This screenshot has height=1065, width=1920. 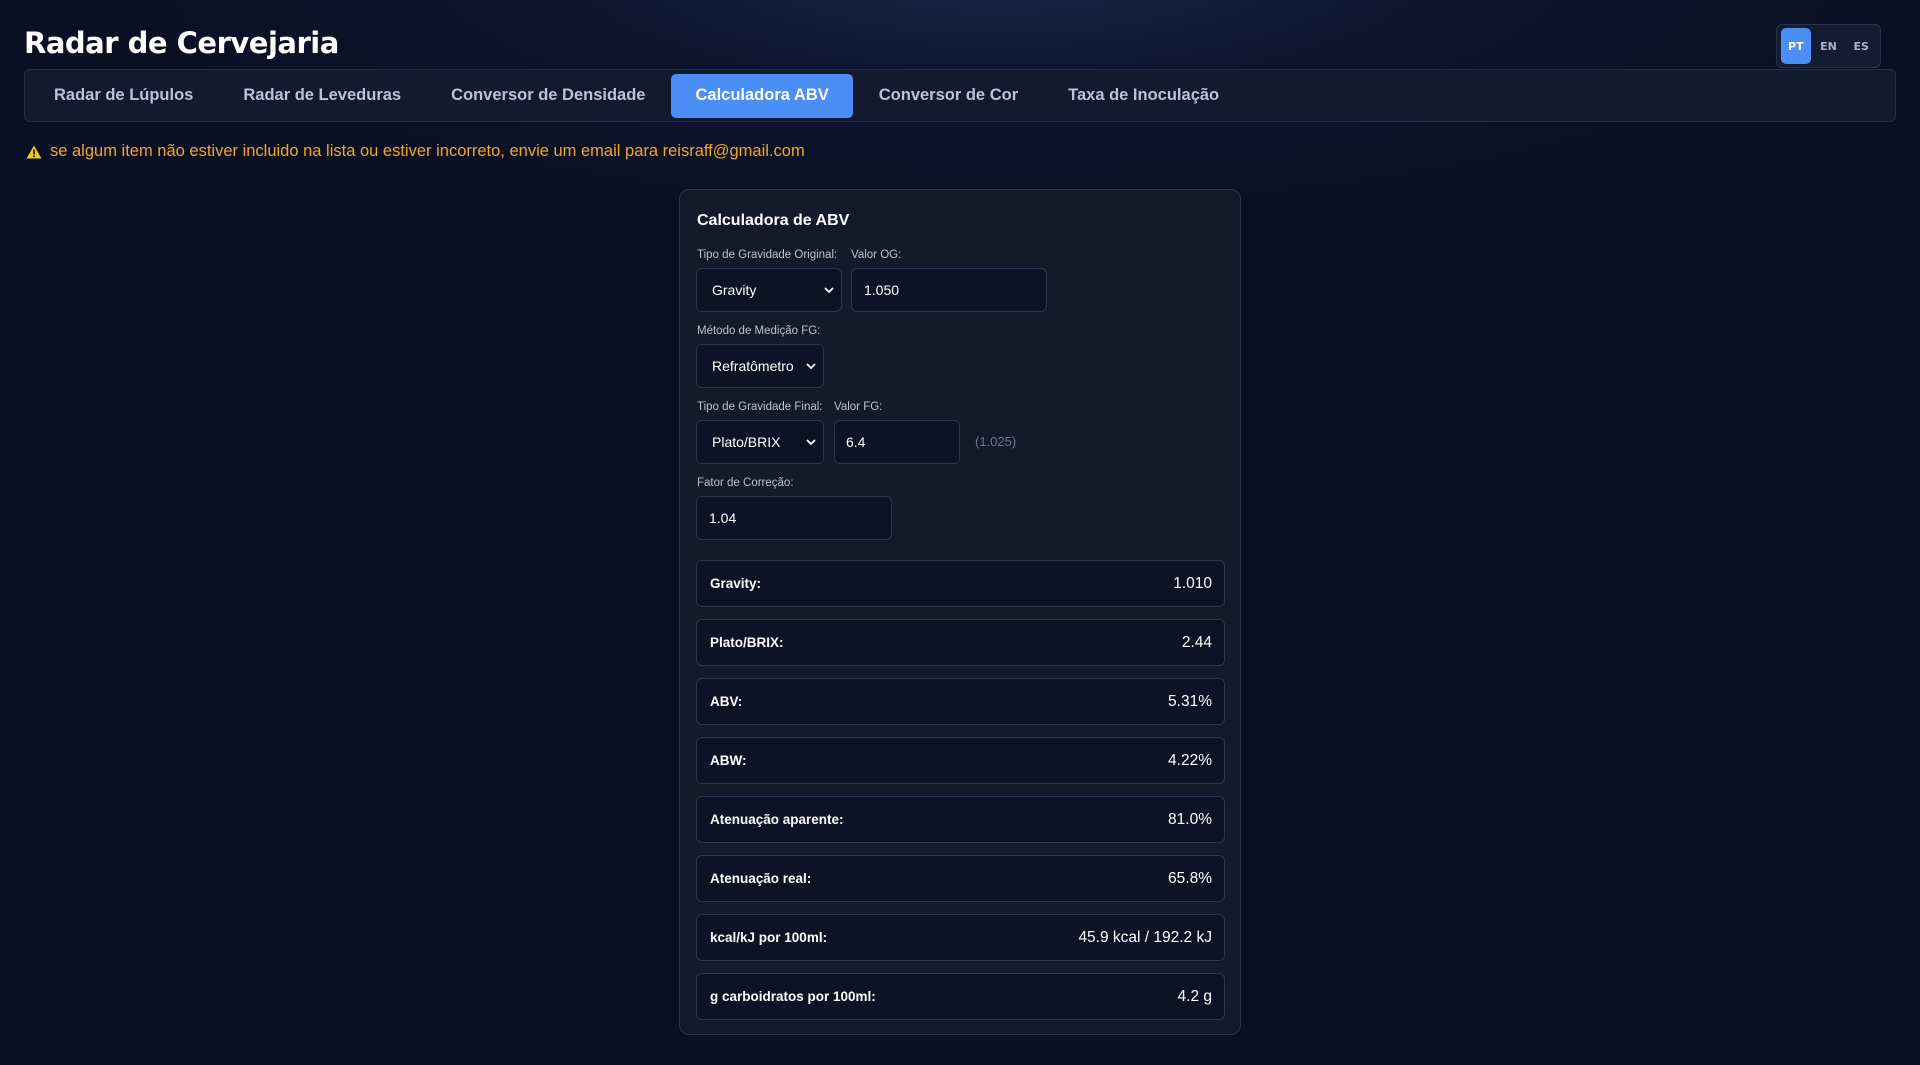 I want to click on tab-calculadora-abv: Calculadora ABV, so click(x=762, y=95).